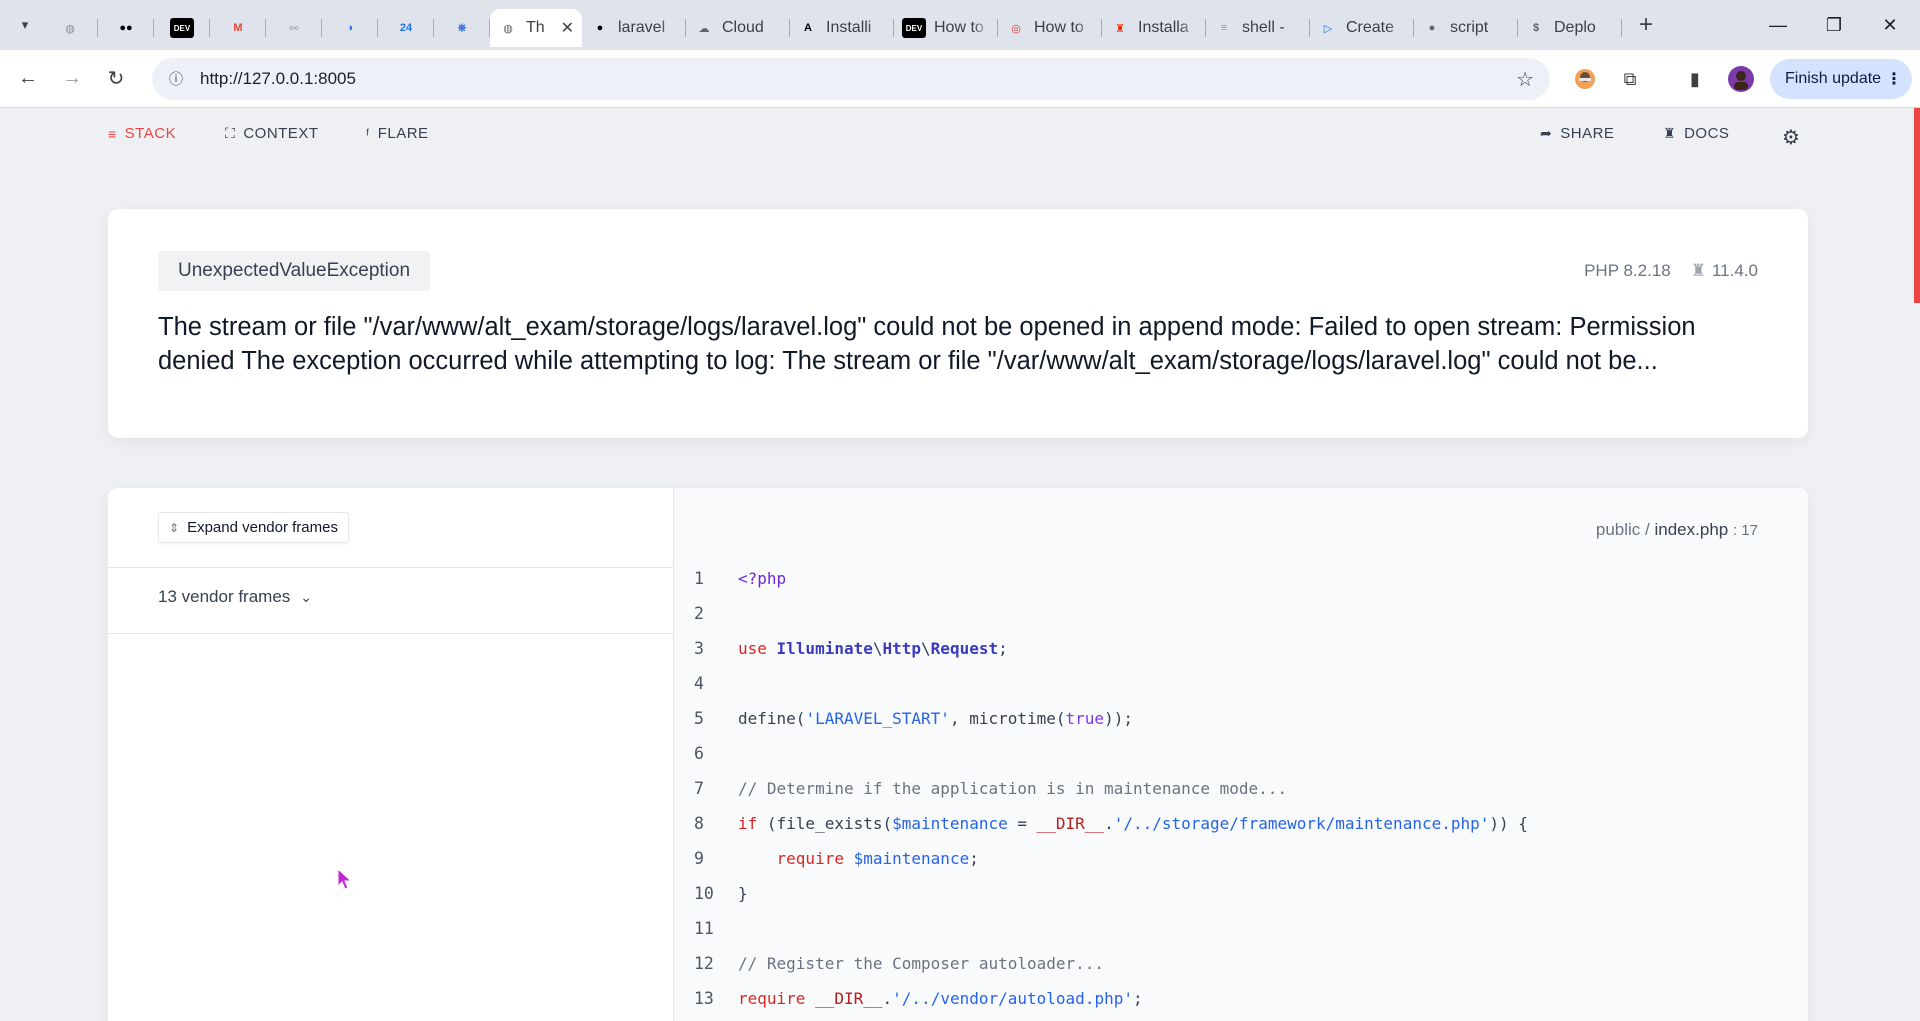  Describe the element at coordinates (28, 79) in the screenshot. I see `back-arrow-icon: ←` at that location.